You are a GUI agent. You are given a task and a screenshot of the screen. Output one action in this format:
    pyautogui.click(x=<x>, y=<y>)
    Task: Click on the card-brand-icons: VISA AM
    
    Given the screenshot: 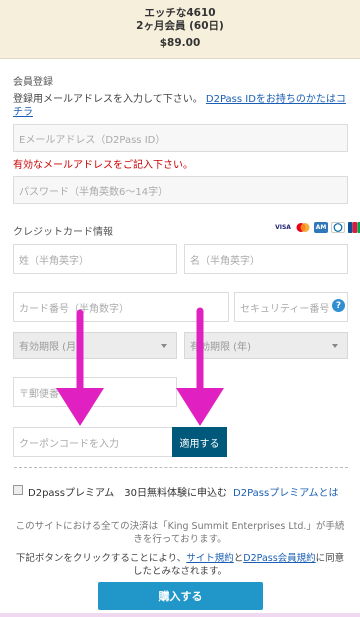 What is the action you would take?
    pyautogui.click(x=317, y=227)
    